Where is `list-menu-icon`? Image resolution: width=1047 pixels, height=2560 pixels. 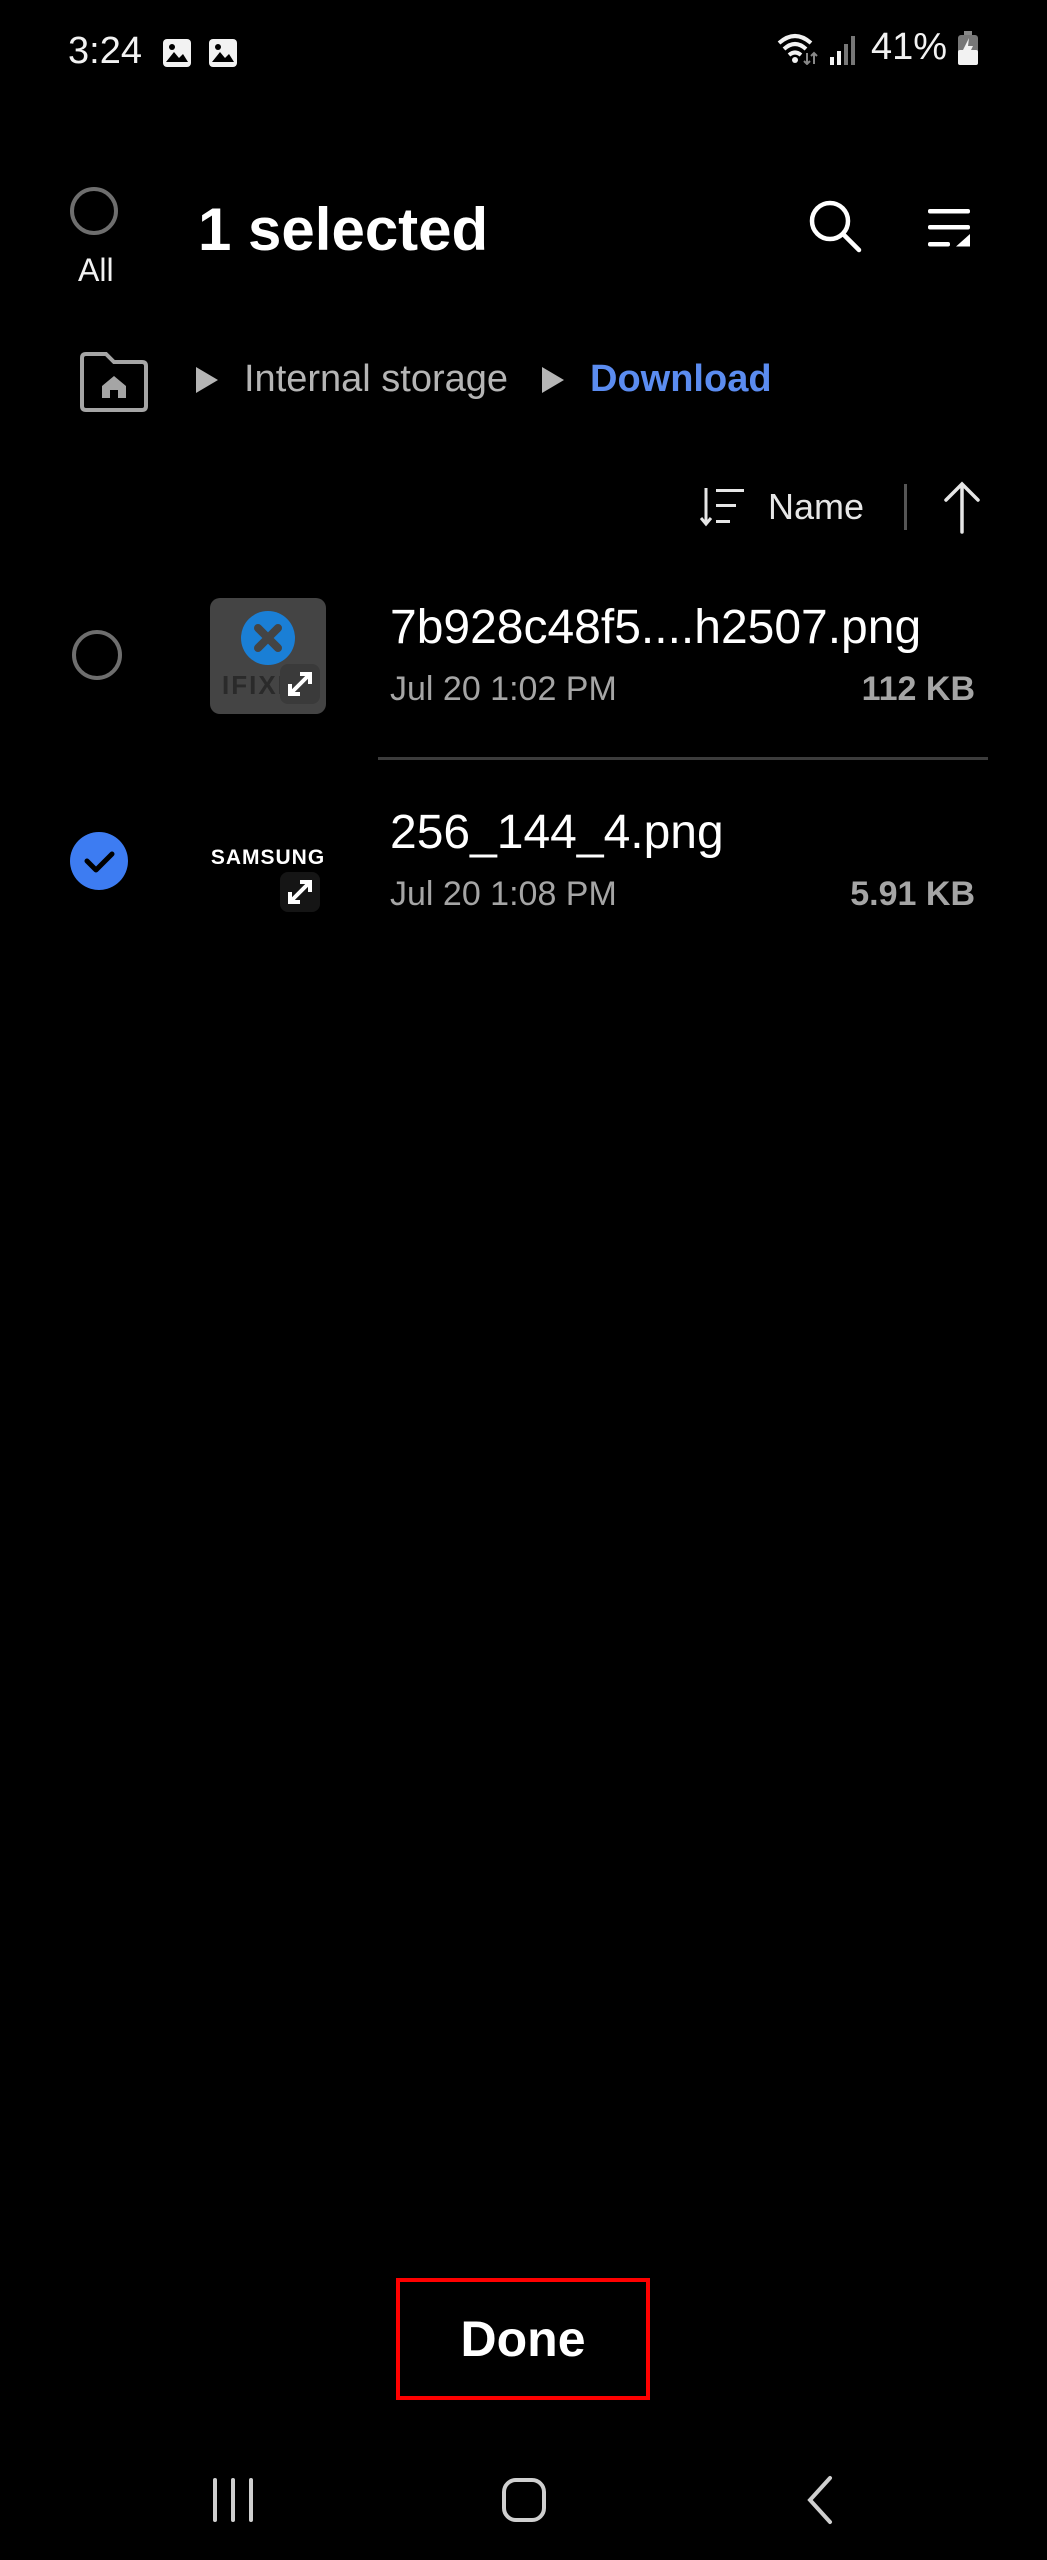
list-menu-icon is located at coordinates (950, 230).